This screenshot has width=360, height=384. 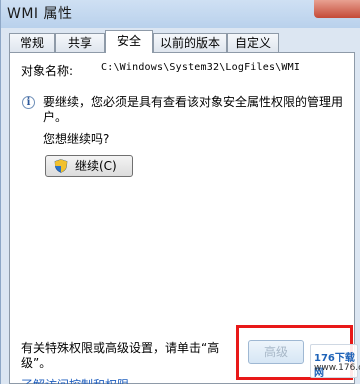 What do you see at coordinates (129, 41) in the screenshot?
I see `tab-security: 安全` at bounding box center [129, 41].